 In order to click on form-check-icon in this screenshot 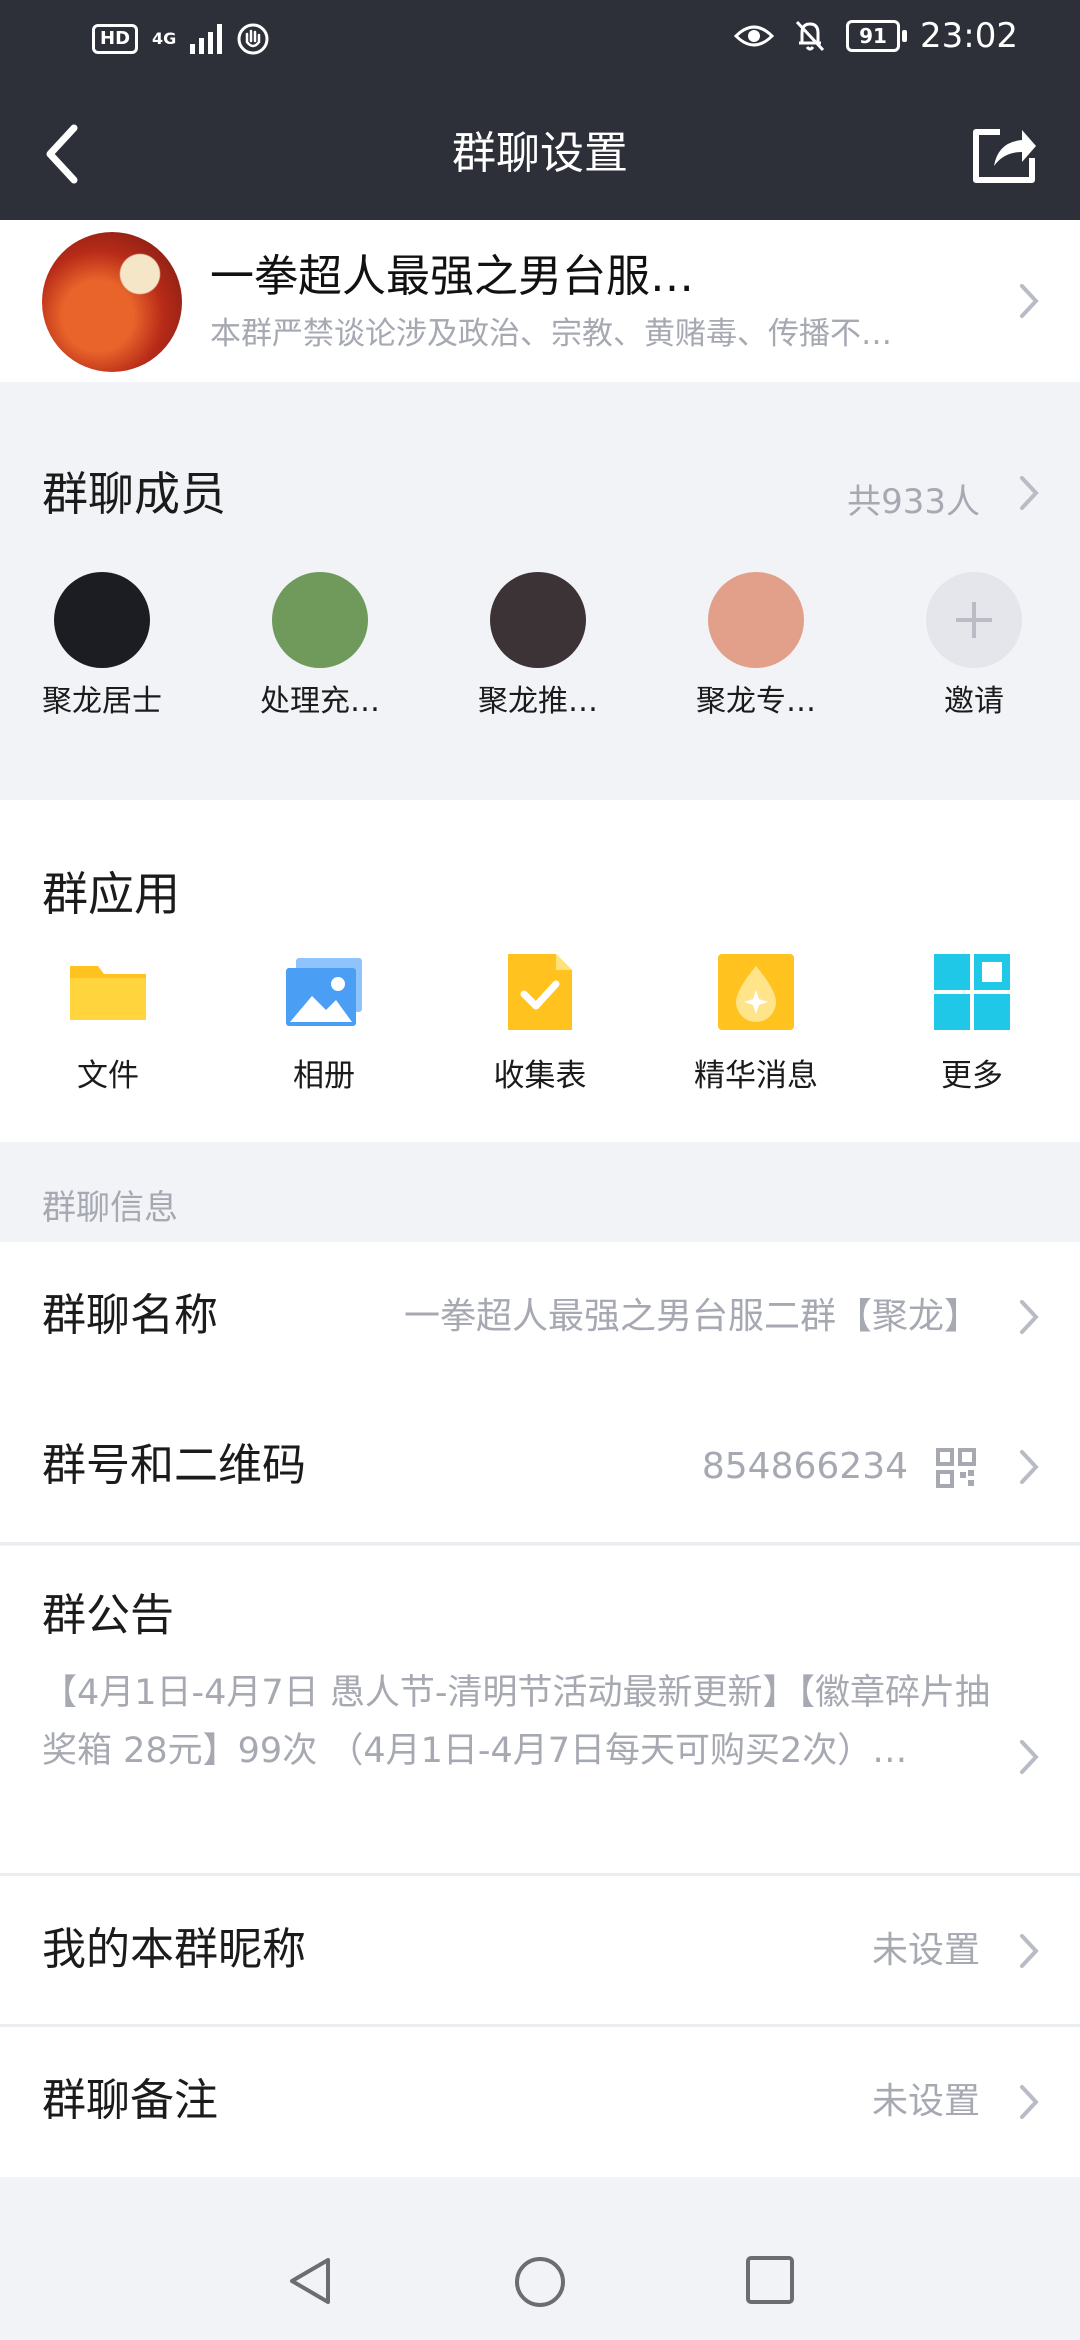, I will do `click(540, 992)`.